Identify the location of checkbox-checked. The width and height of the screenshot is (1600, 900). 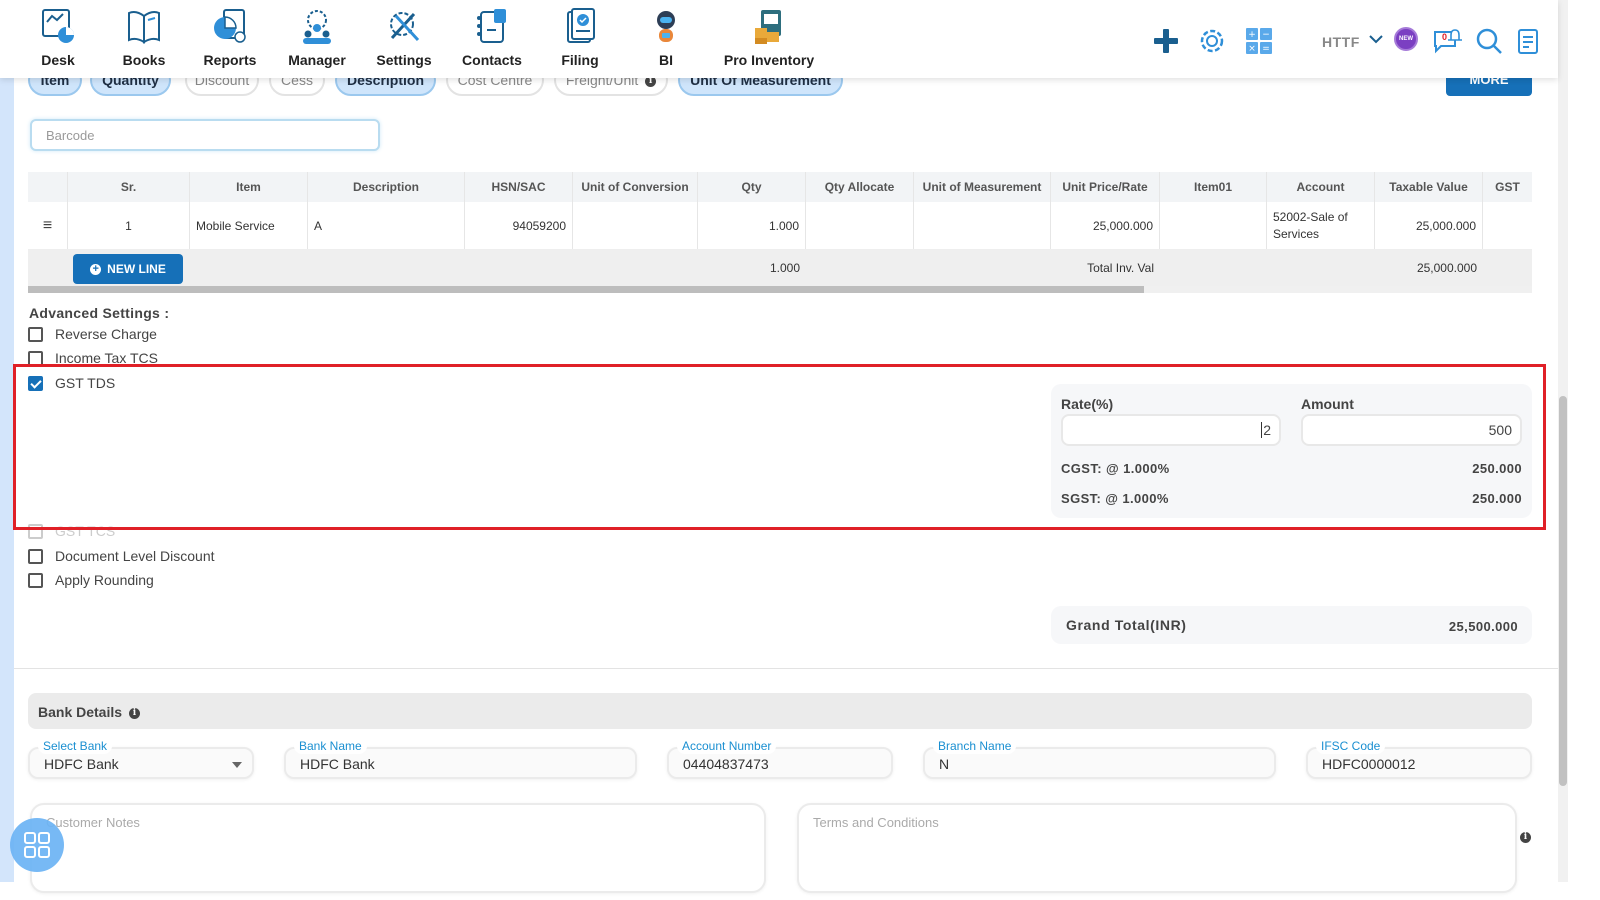
(35, 383).